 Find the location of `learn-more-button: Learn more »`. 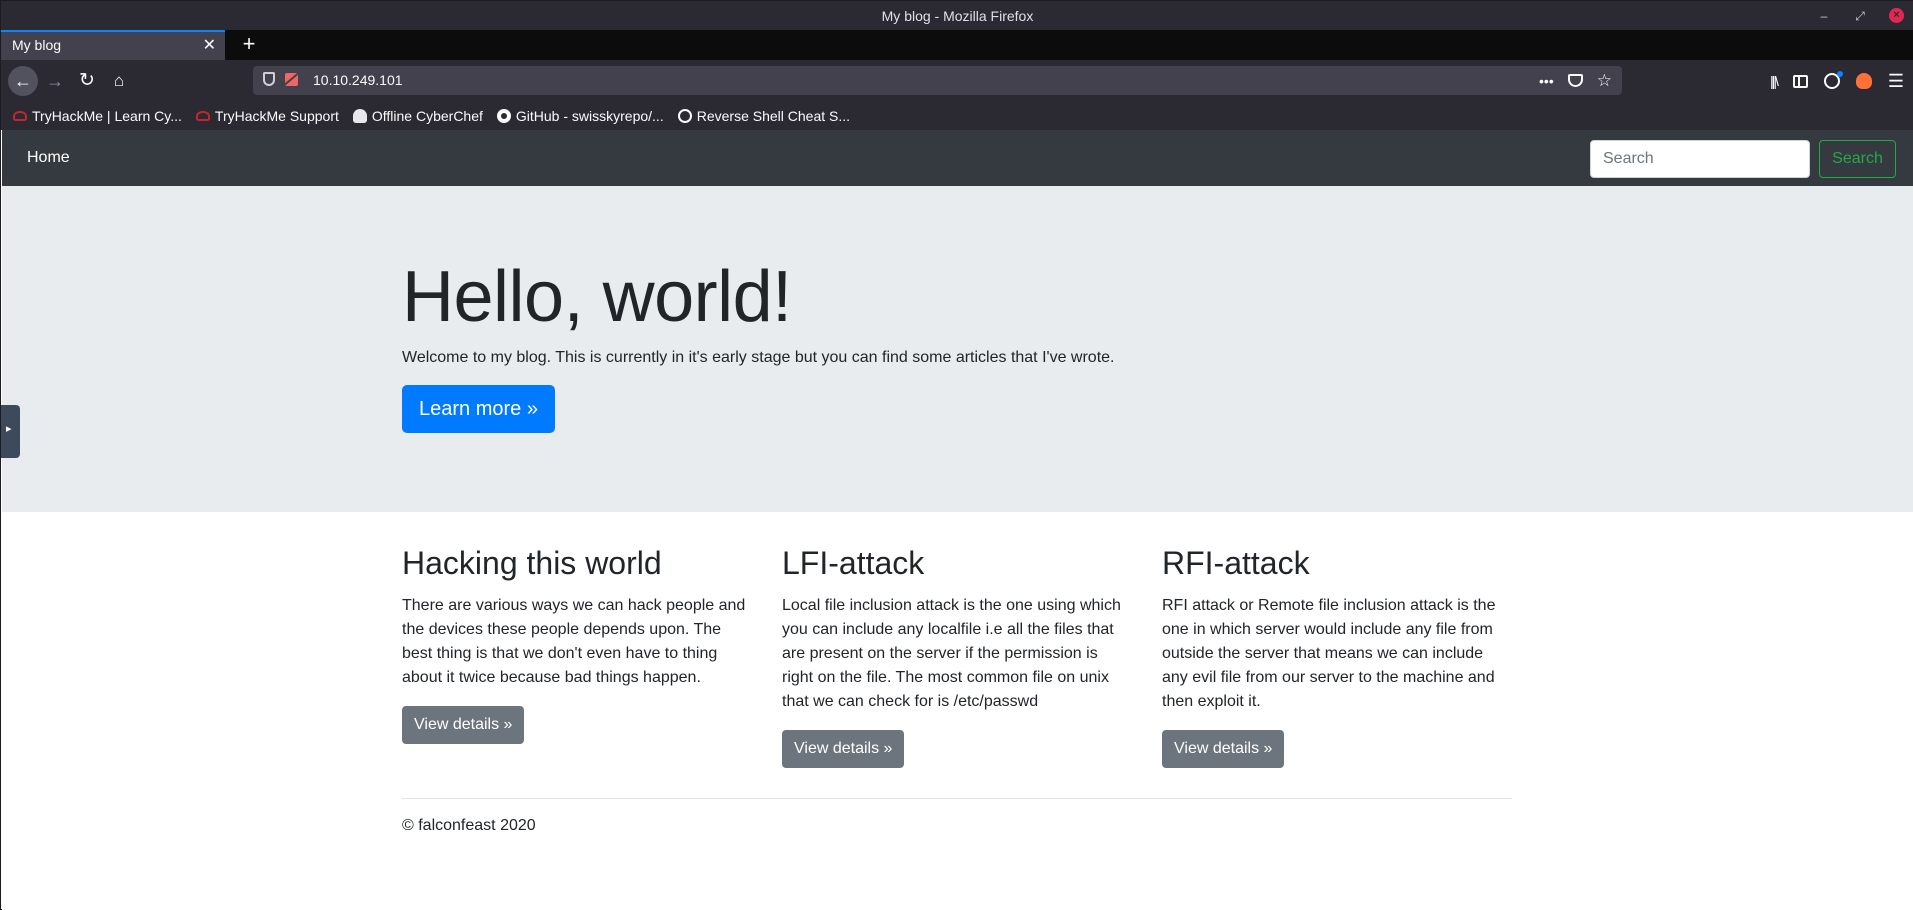

learn-more-button: Learn more » is located at coordinates (478, 409).